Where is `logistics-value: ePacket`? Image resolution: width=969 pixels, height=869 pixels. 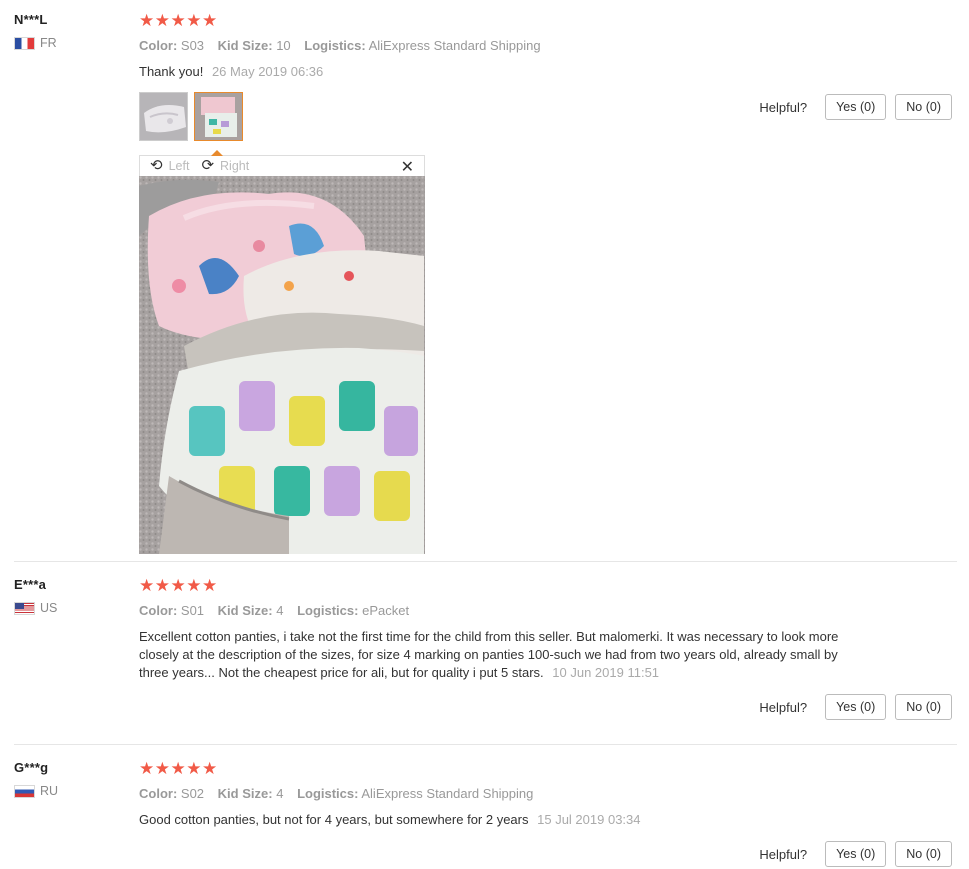 logistics-value: ePacket is located at coordinates (386, 610).